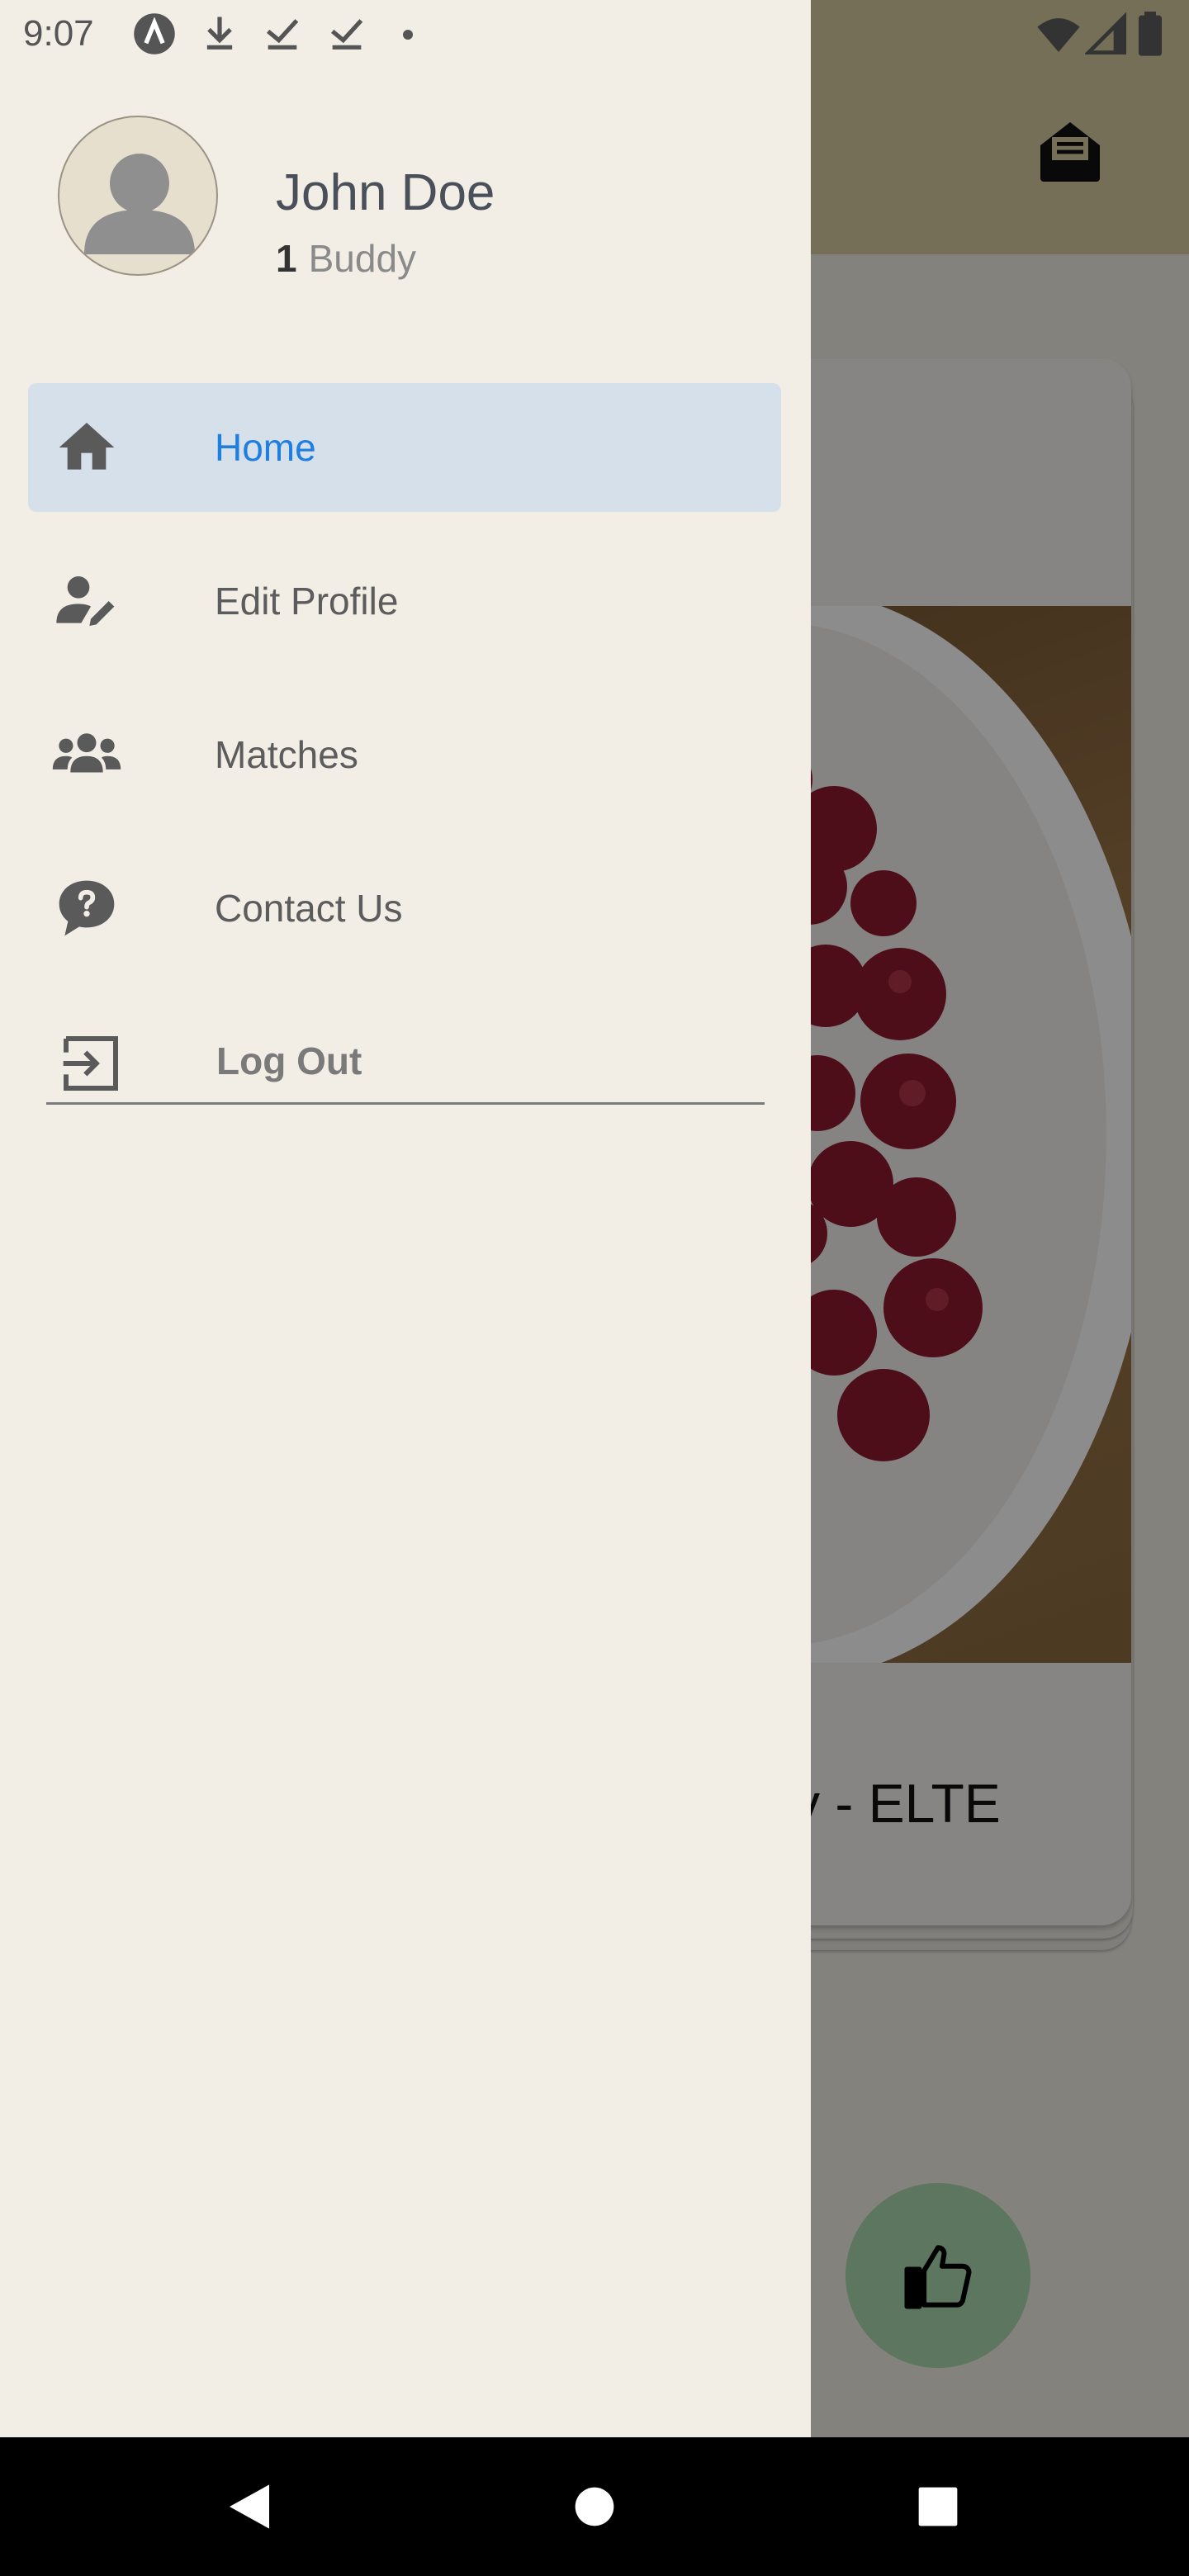 This screenshot has width=1189, height=2576. Describe the element at coordinates (139, 204) in the screenshot. I see `default-user-icon` at that location.